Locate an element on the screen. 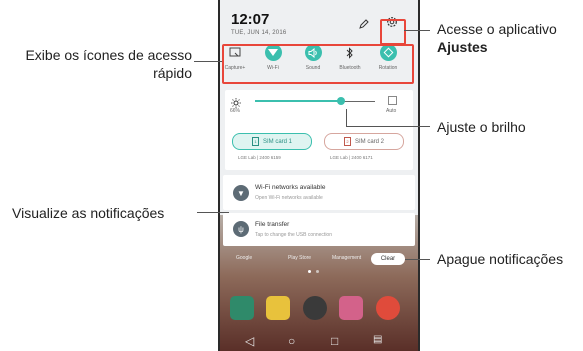 The height and width of the screenshot is (351, 583). brightness-value: 66% is located at coordinates (235, 111).